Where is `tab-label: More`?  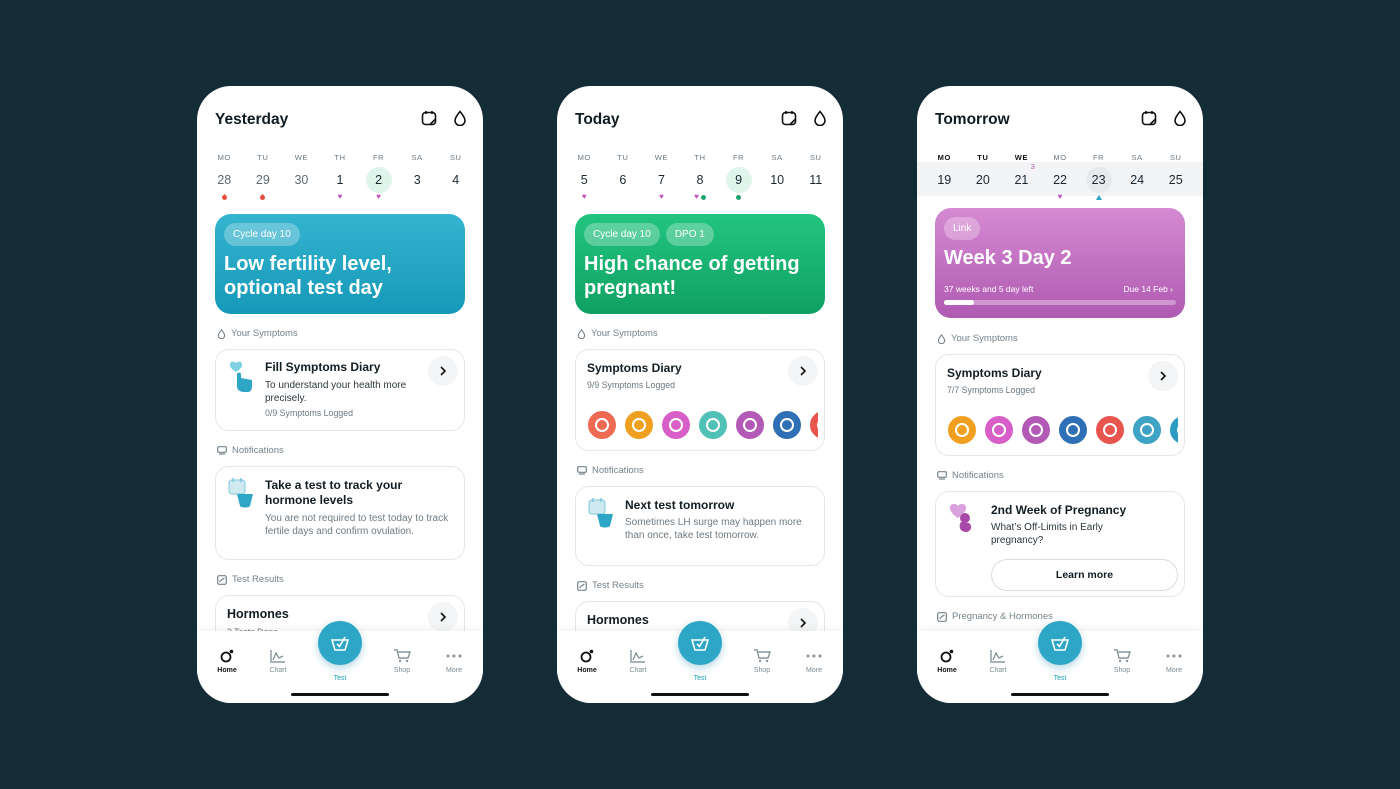
tab-label: More is located at coordinates (1174, 670).